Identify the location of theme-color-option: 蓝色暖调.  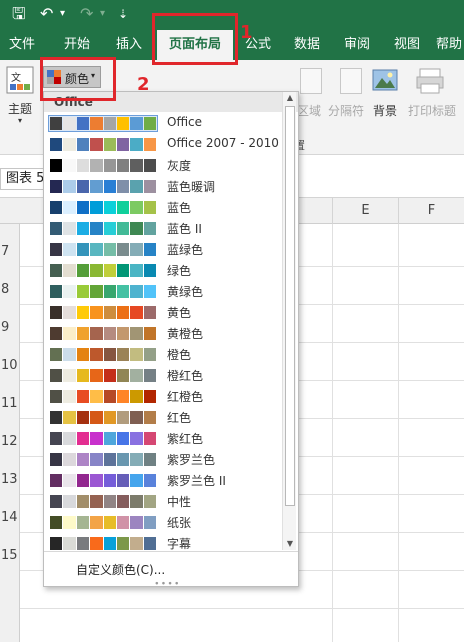
(165, 187).